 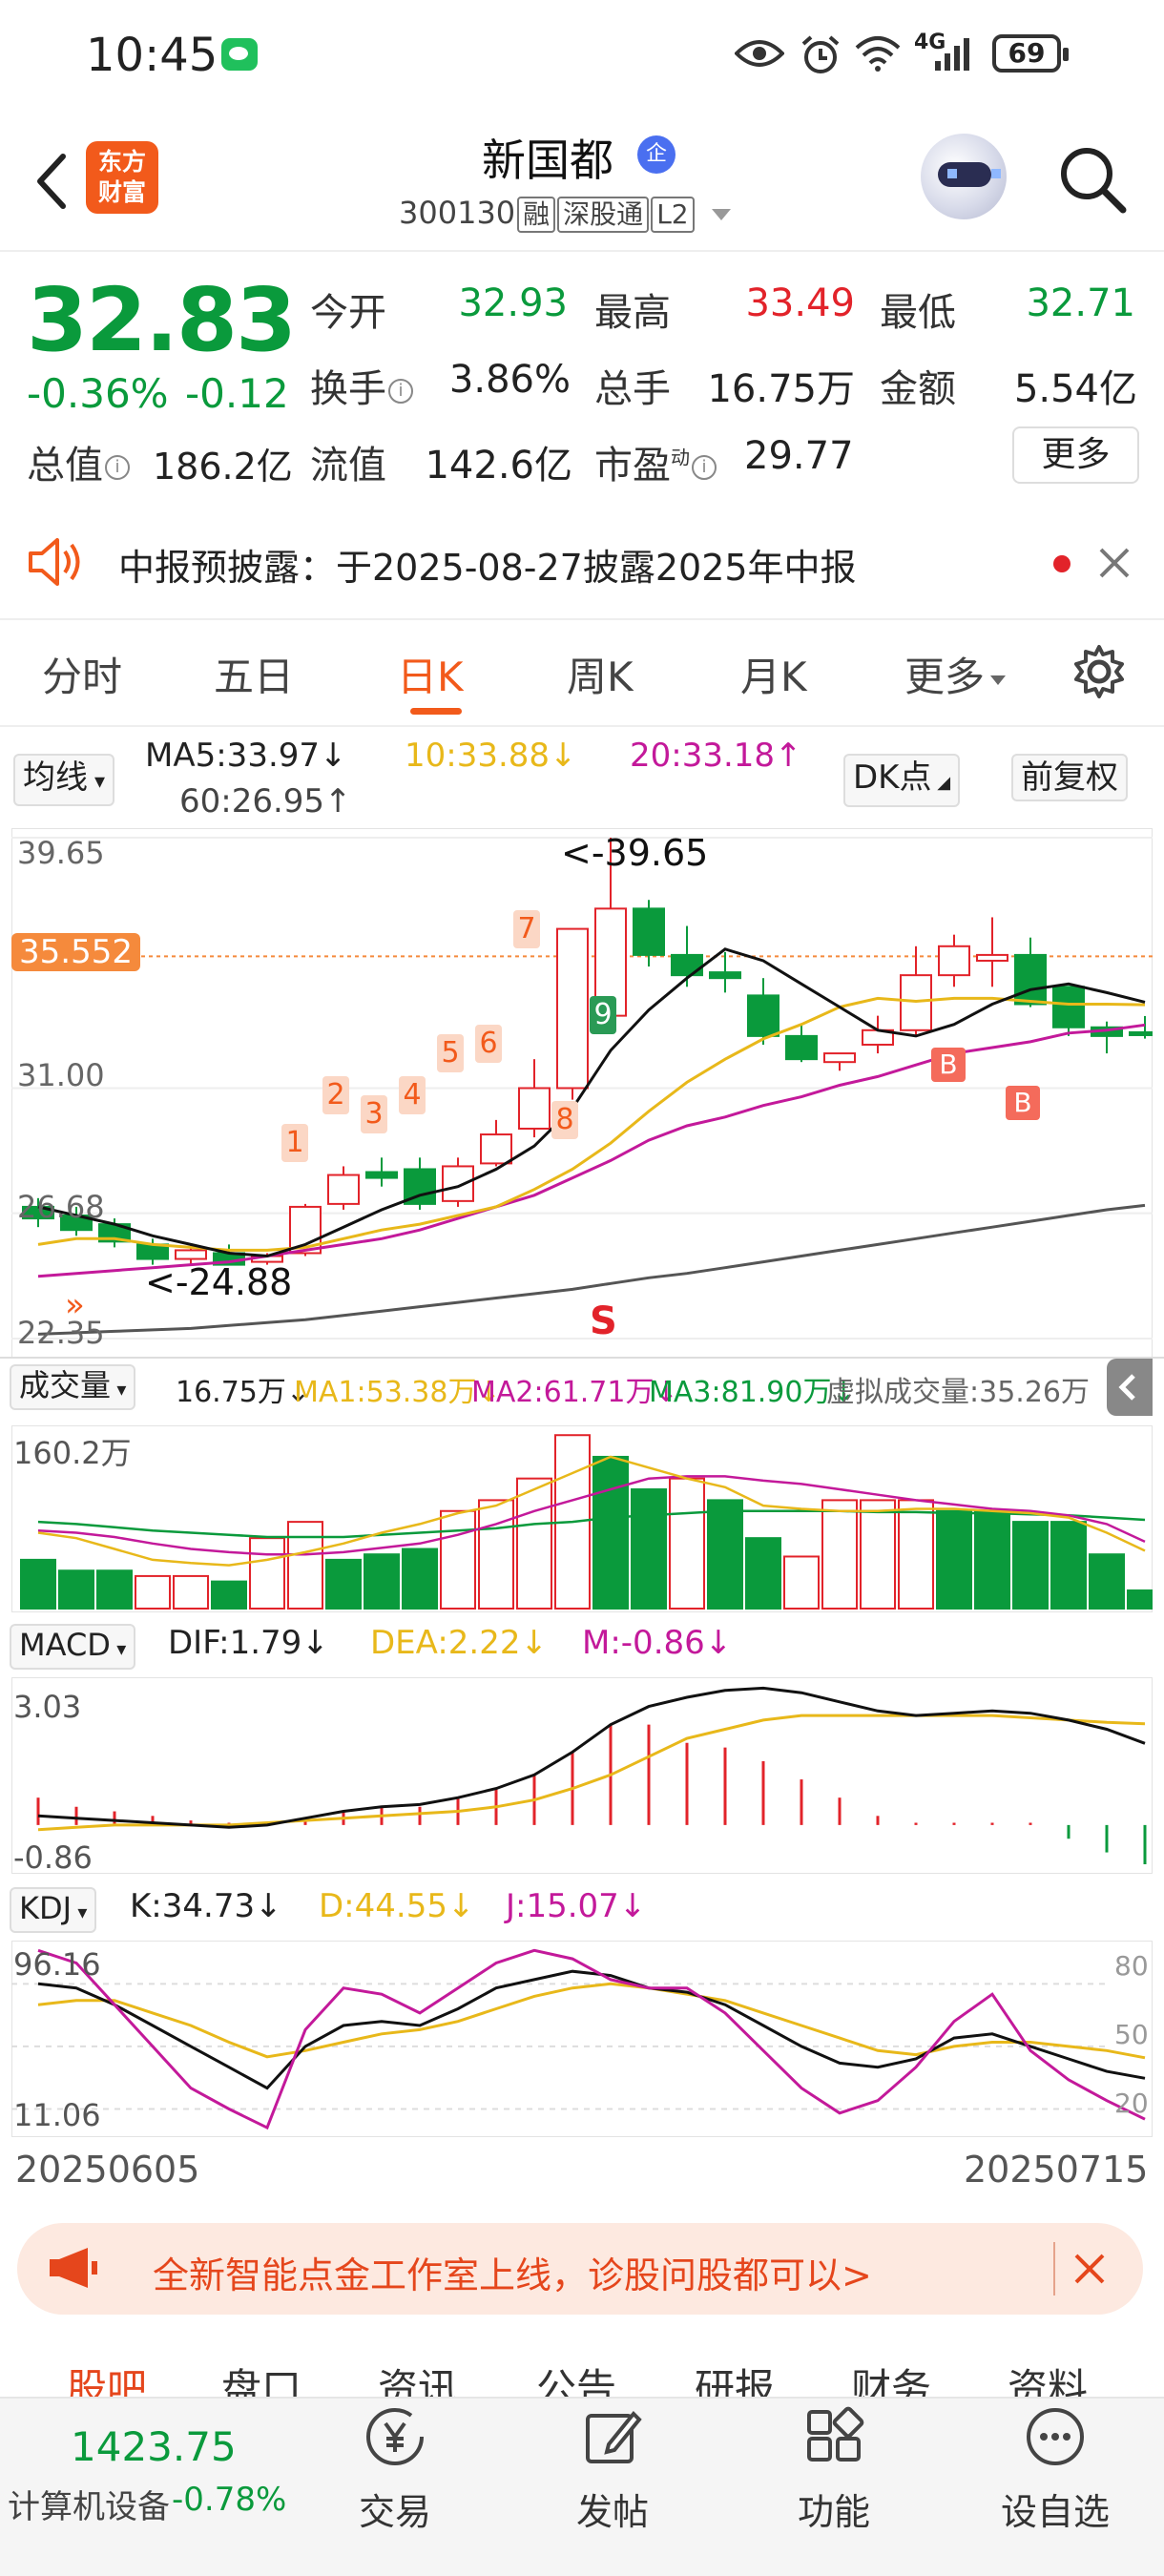 What do you see at coordinates (574, 1392) in the screenshot?
I see `volume-ma2: MA2:61.71万↓` at bounding box center [574, 1392].